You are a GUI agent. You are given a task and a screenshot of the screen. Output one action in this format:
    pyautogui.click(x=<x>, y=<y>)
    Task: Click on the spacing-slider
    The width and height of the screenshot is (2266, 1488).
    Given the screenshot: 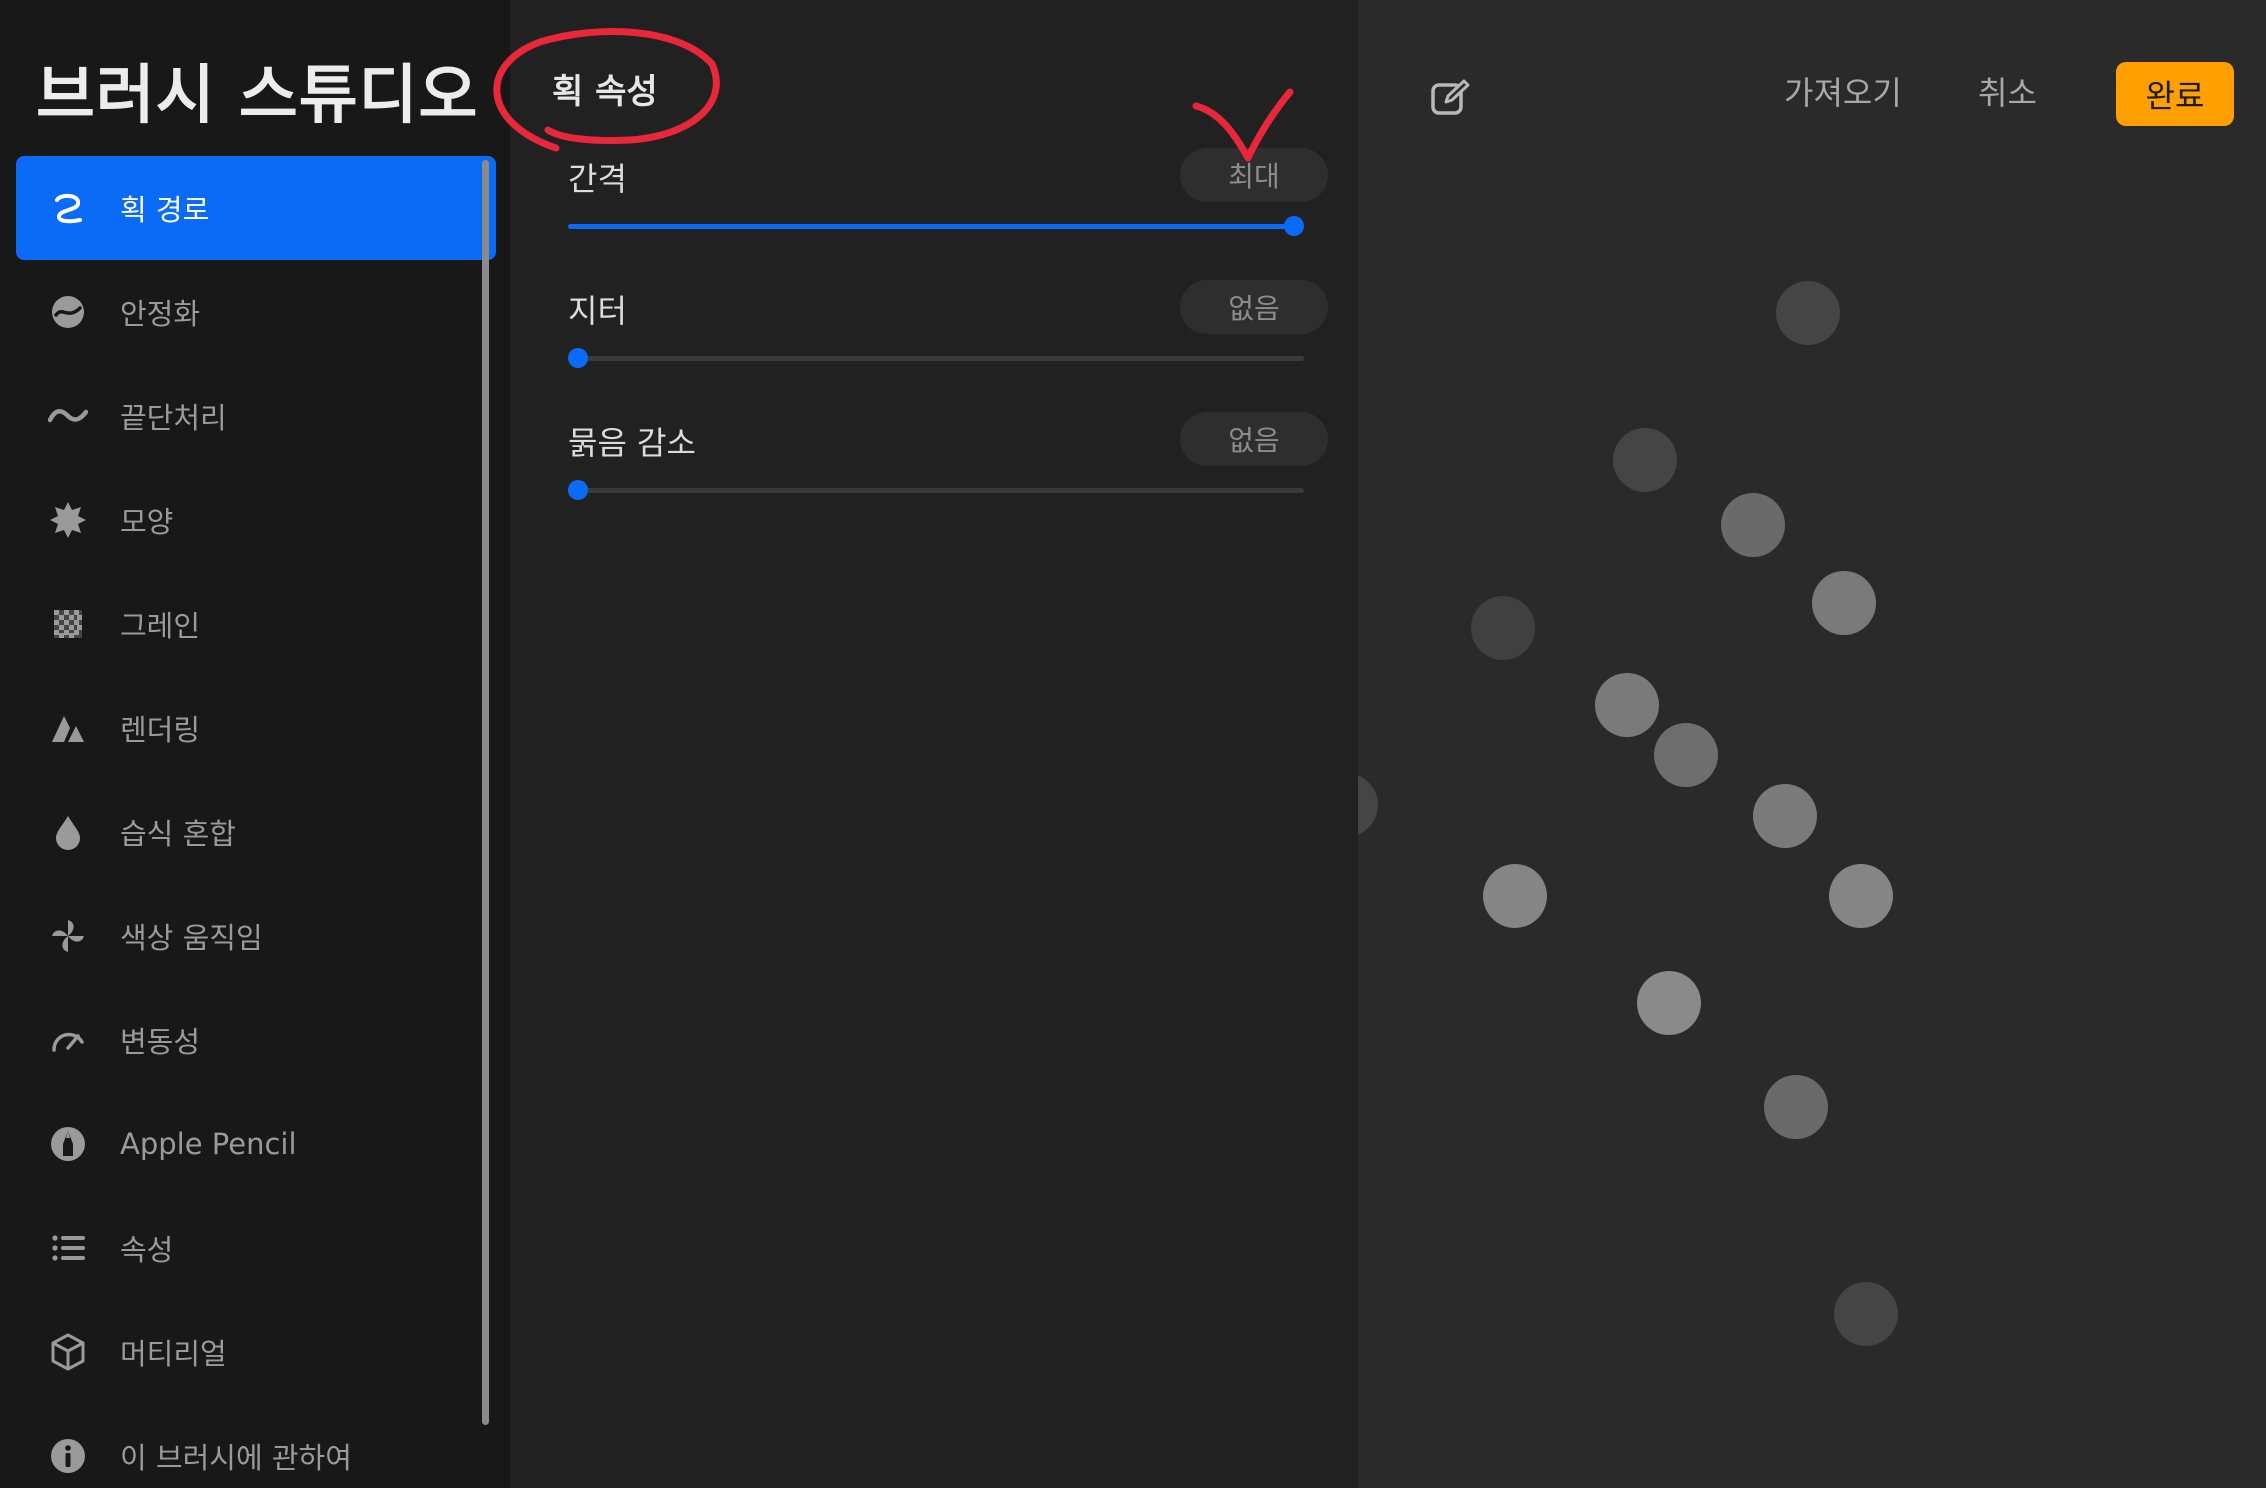 What is the action you would take?
    pyautogui.click(x=936, y=226)
    